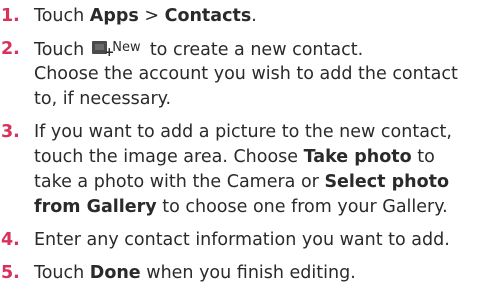 This screenshot has width=489, height=298. I want to click on text-run: to create a new contact., so click(256, 50).